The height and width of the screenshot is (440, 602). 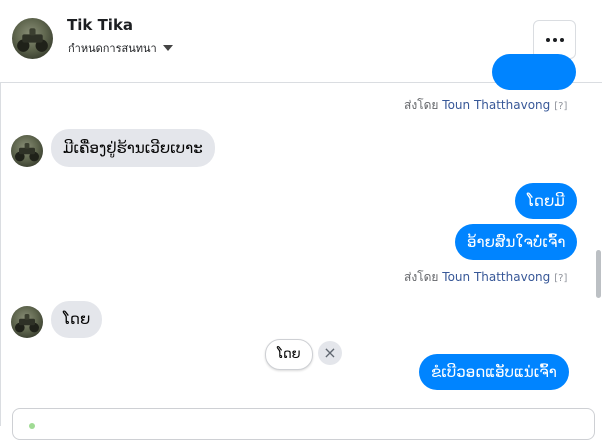 I want to click on conversation-settings-dropdown: กำหนดการสนทนา, so click(x=120, y=48).